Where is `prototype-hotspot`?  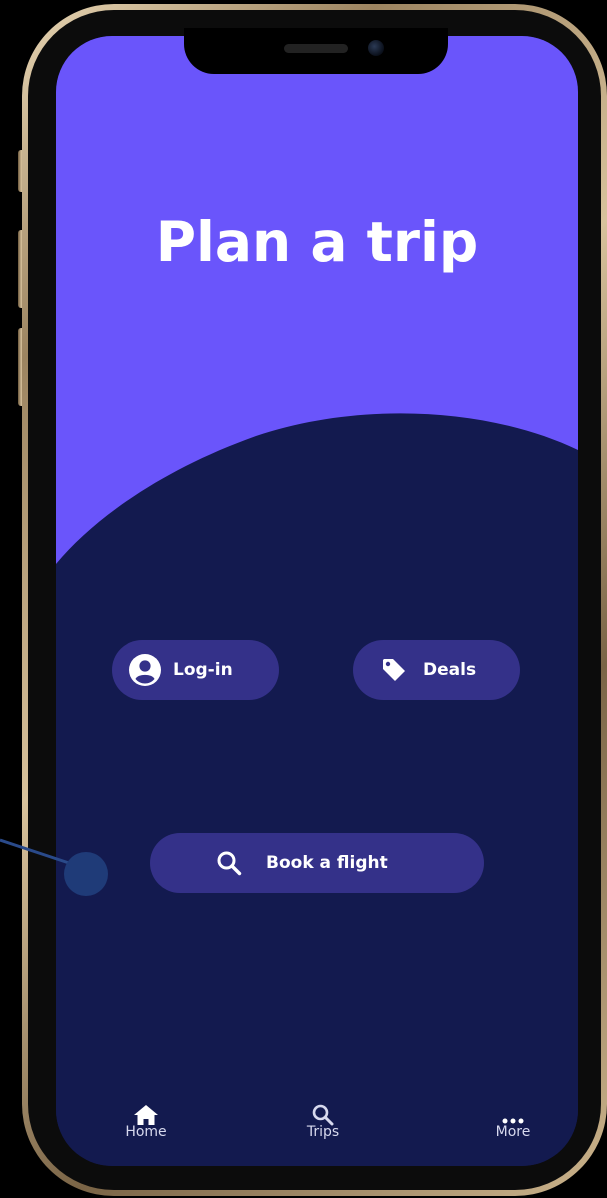 prototype-hotspot is located at coordinates (86, 874).